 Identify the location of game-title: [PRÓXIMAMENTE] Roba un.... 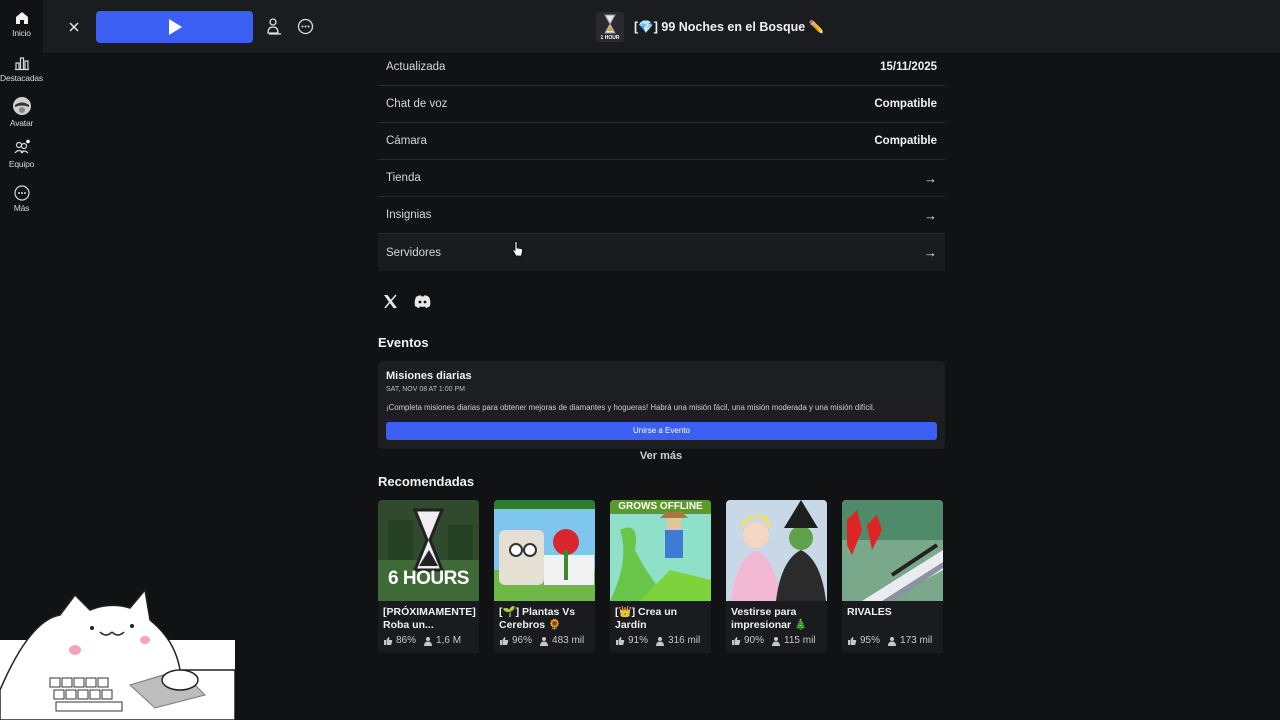
(429, 618).